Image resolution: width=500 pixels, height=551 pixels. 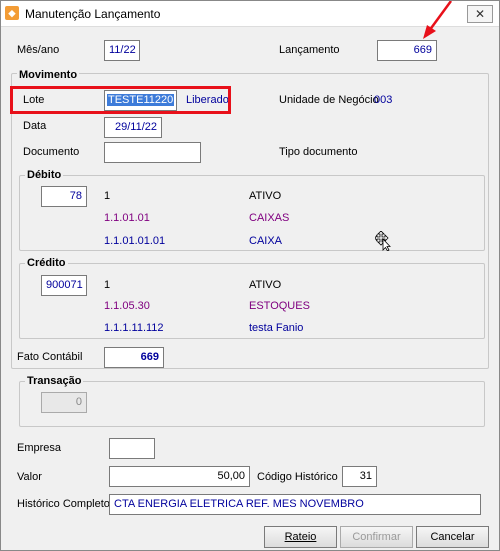 I want to click on transacao-field: 0, so click(x=64, y=402).